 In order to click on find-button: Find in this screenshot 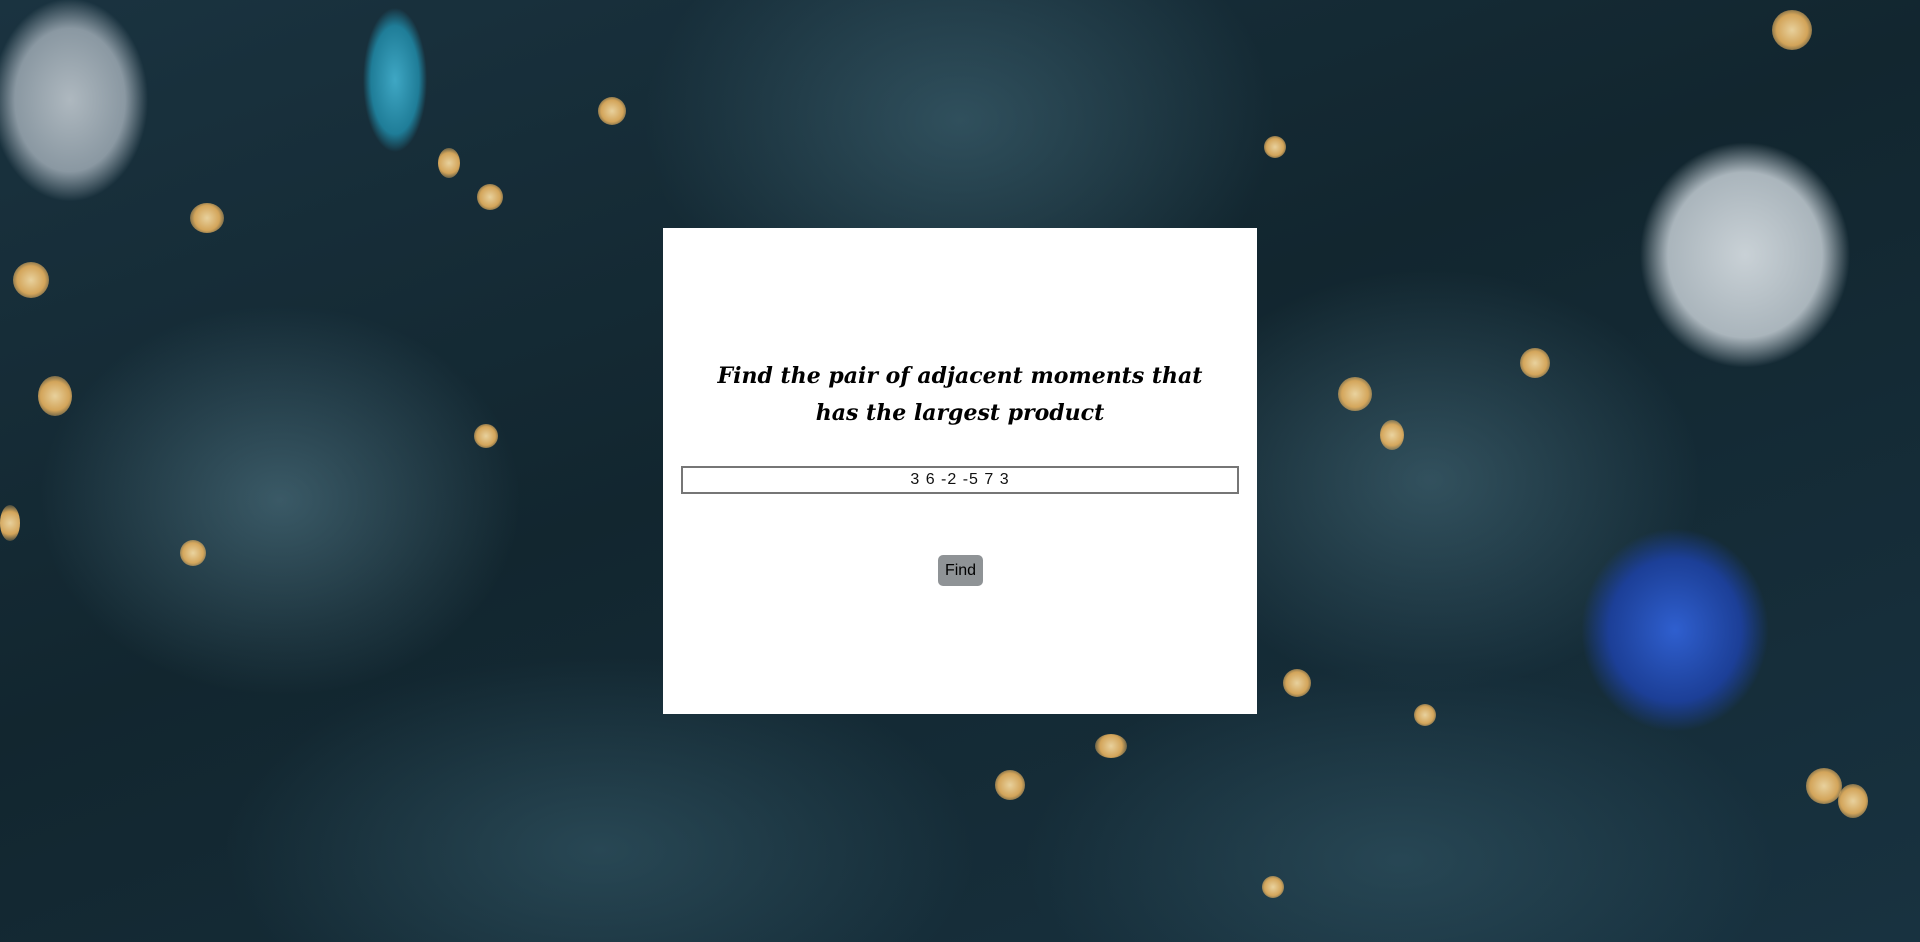, I will do `click(960, 570)`.